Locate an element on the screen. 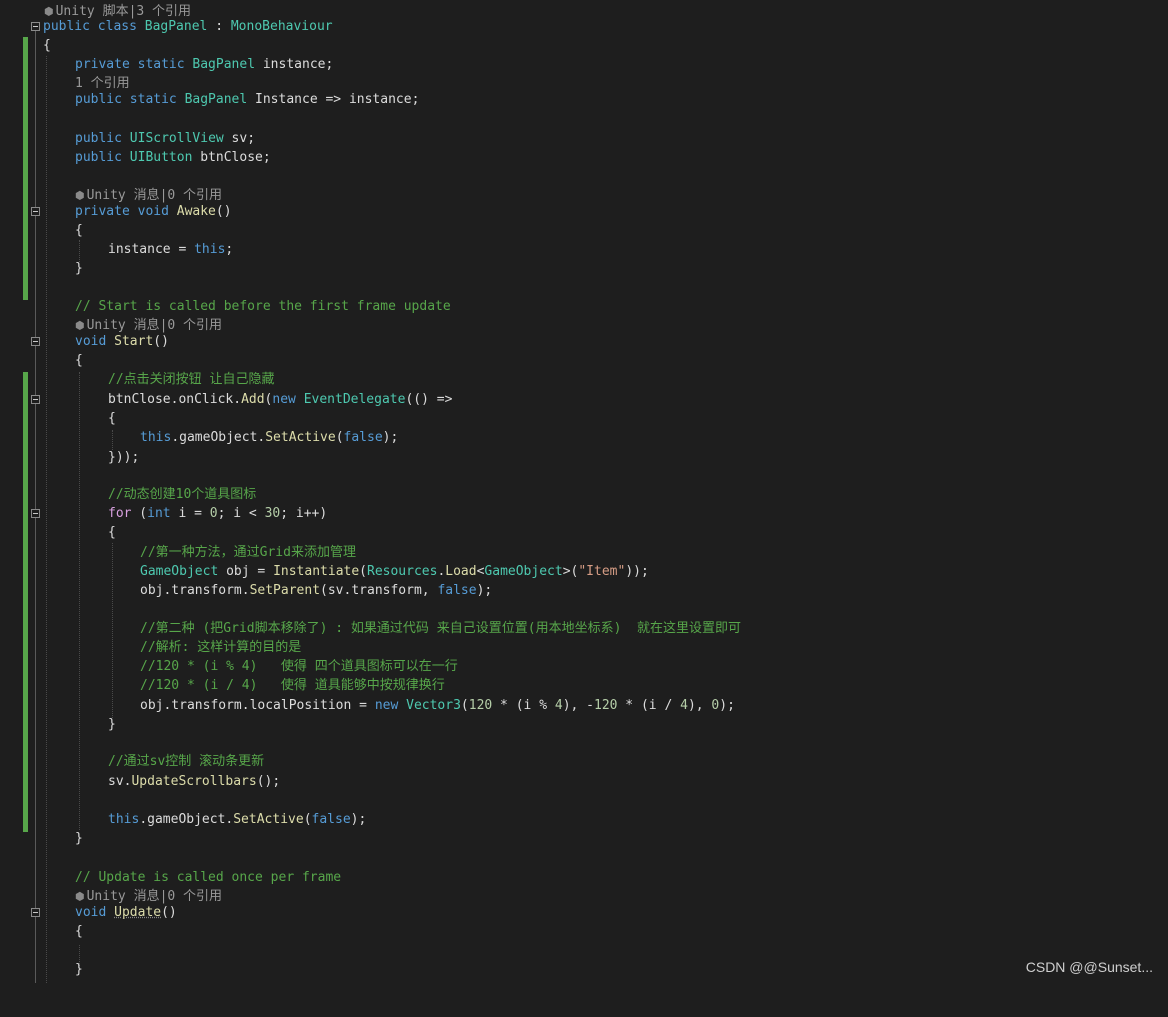 This screenshot has width=1168, height=1017. code-line: //通过sv控制 滚动条更新 is located at coordinates (186, 761).